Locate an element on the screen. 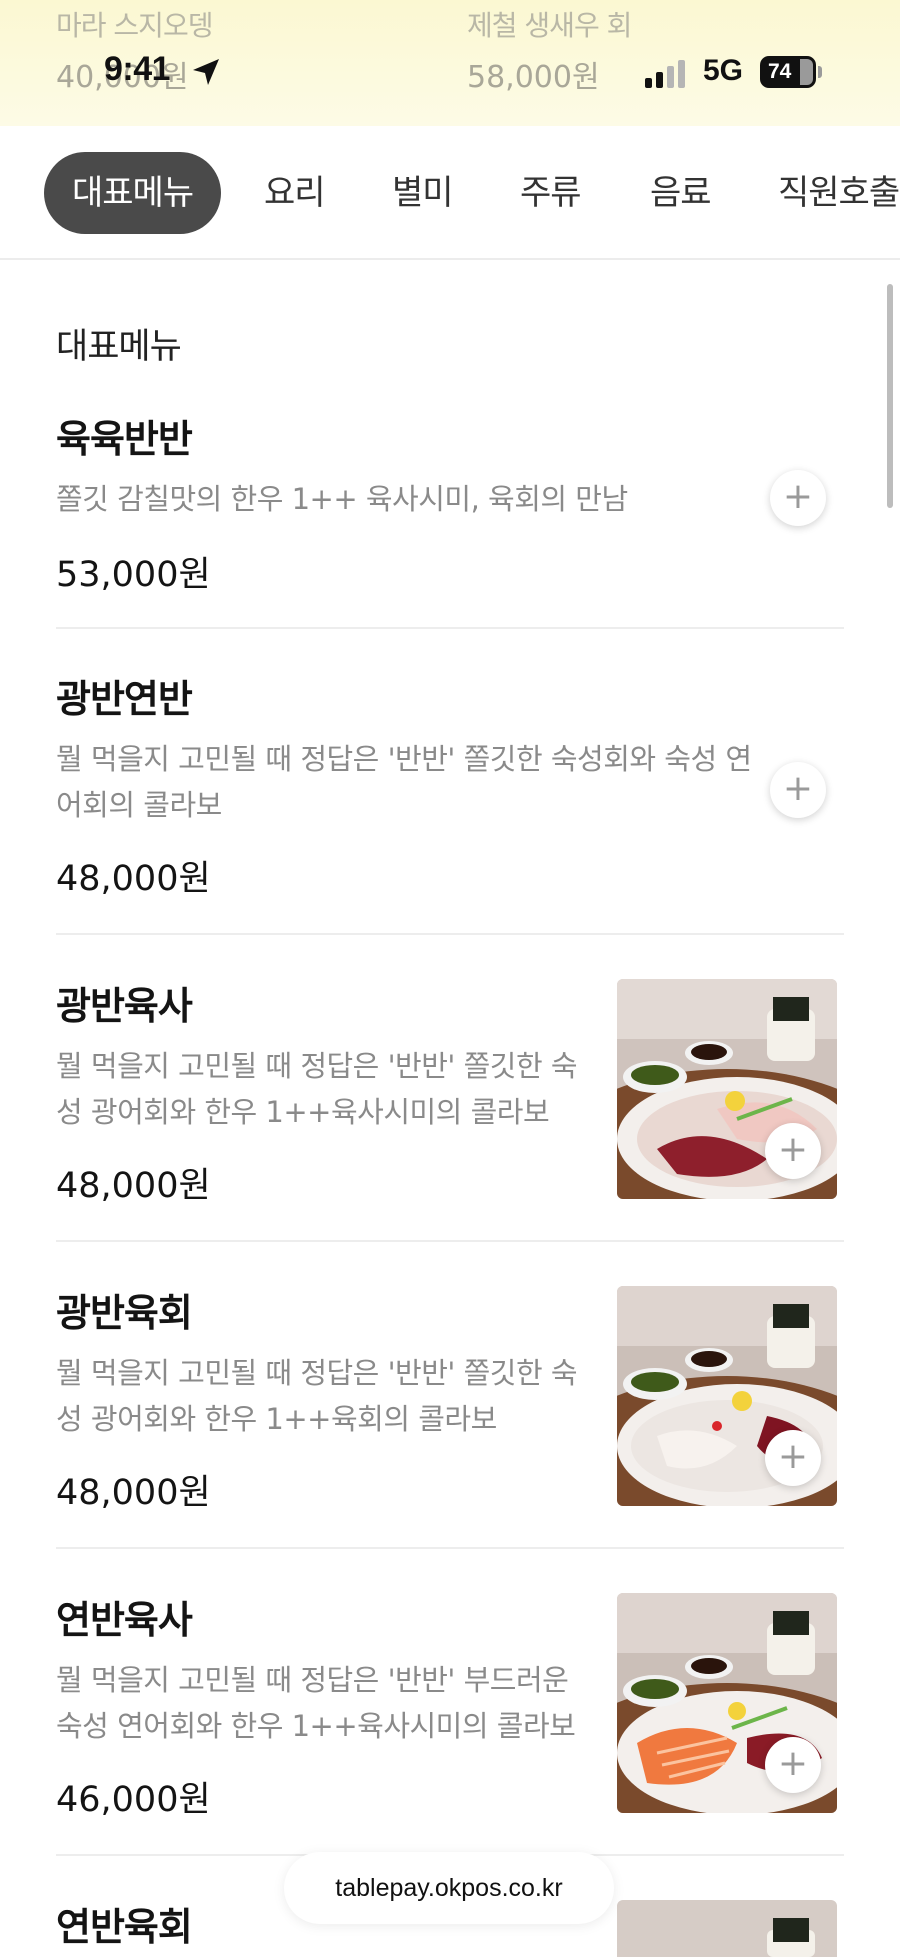  scrollbar is located at coordinates (890, 396).